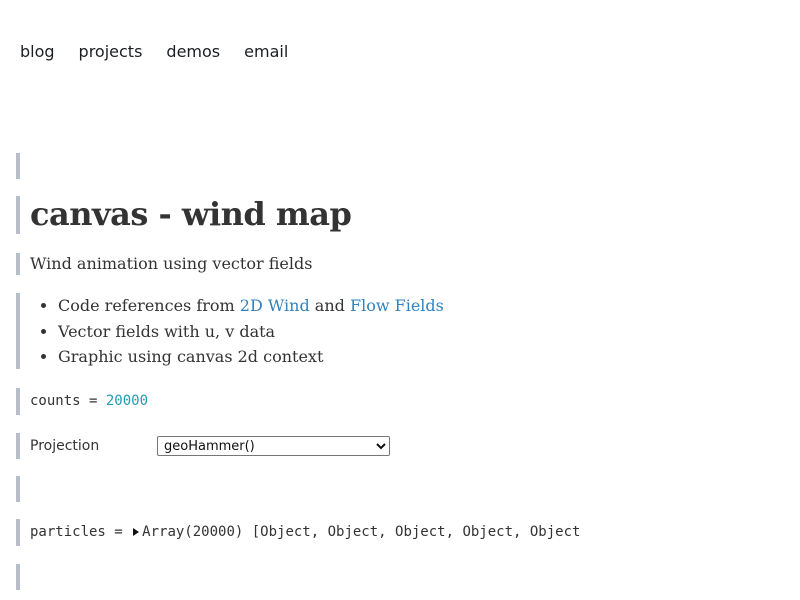 This screenshot has width=800, height=600. Describe the element at coordinates (68, 532) in the screenshot. I see `particles-variable: particles` at that location.